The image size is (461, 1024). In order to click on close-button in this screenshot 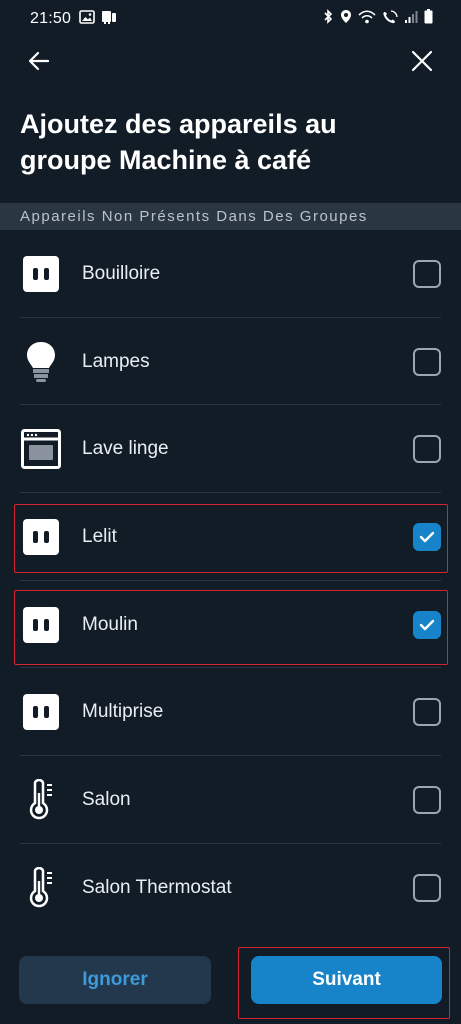, I will do `click(422, 61)`.